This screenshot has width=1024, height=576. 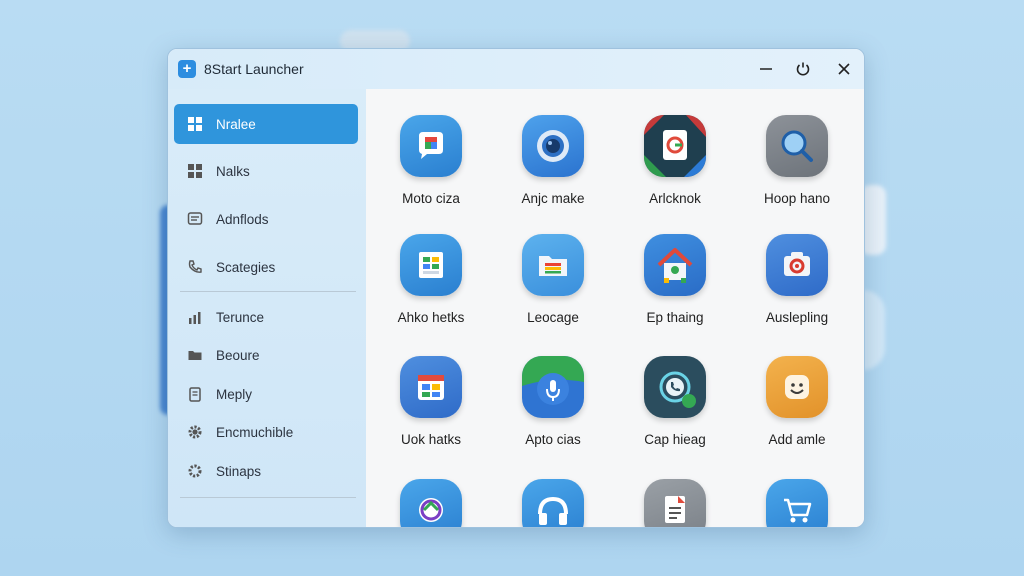 I want to click on minimize-icon, so click(x=766, y=69).